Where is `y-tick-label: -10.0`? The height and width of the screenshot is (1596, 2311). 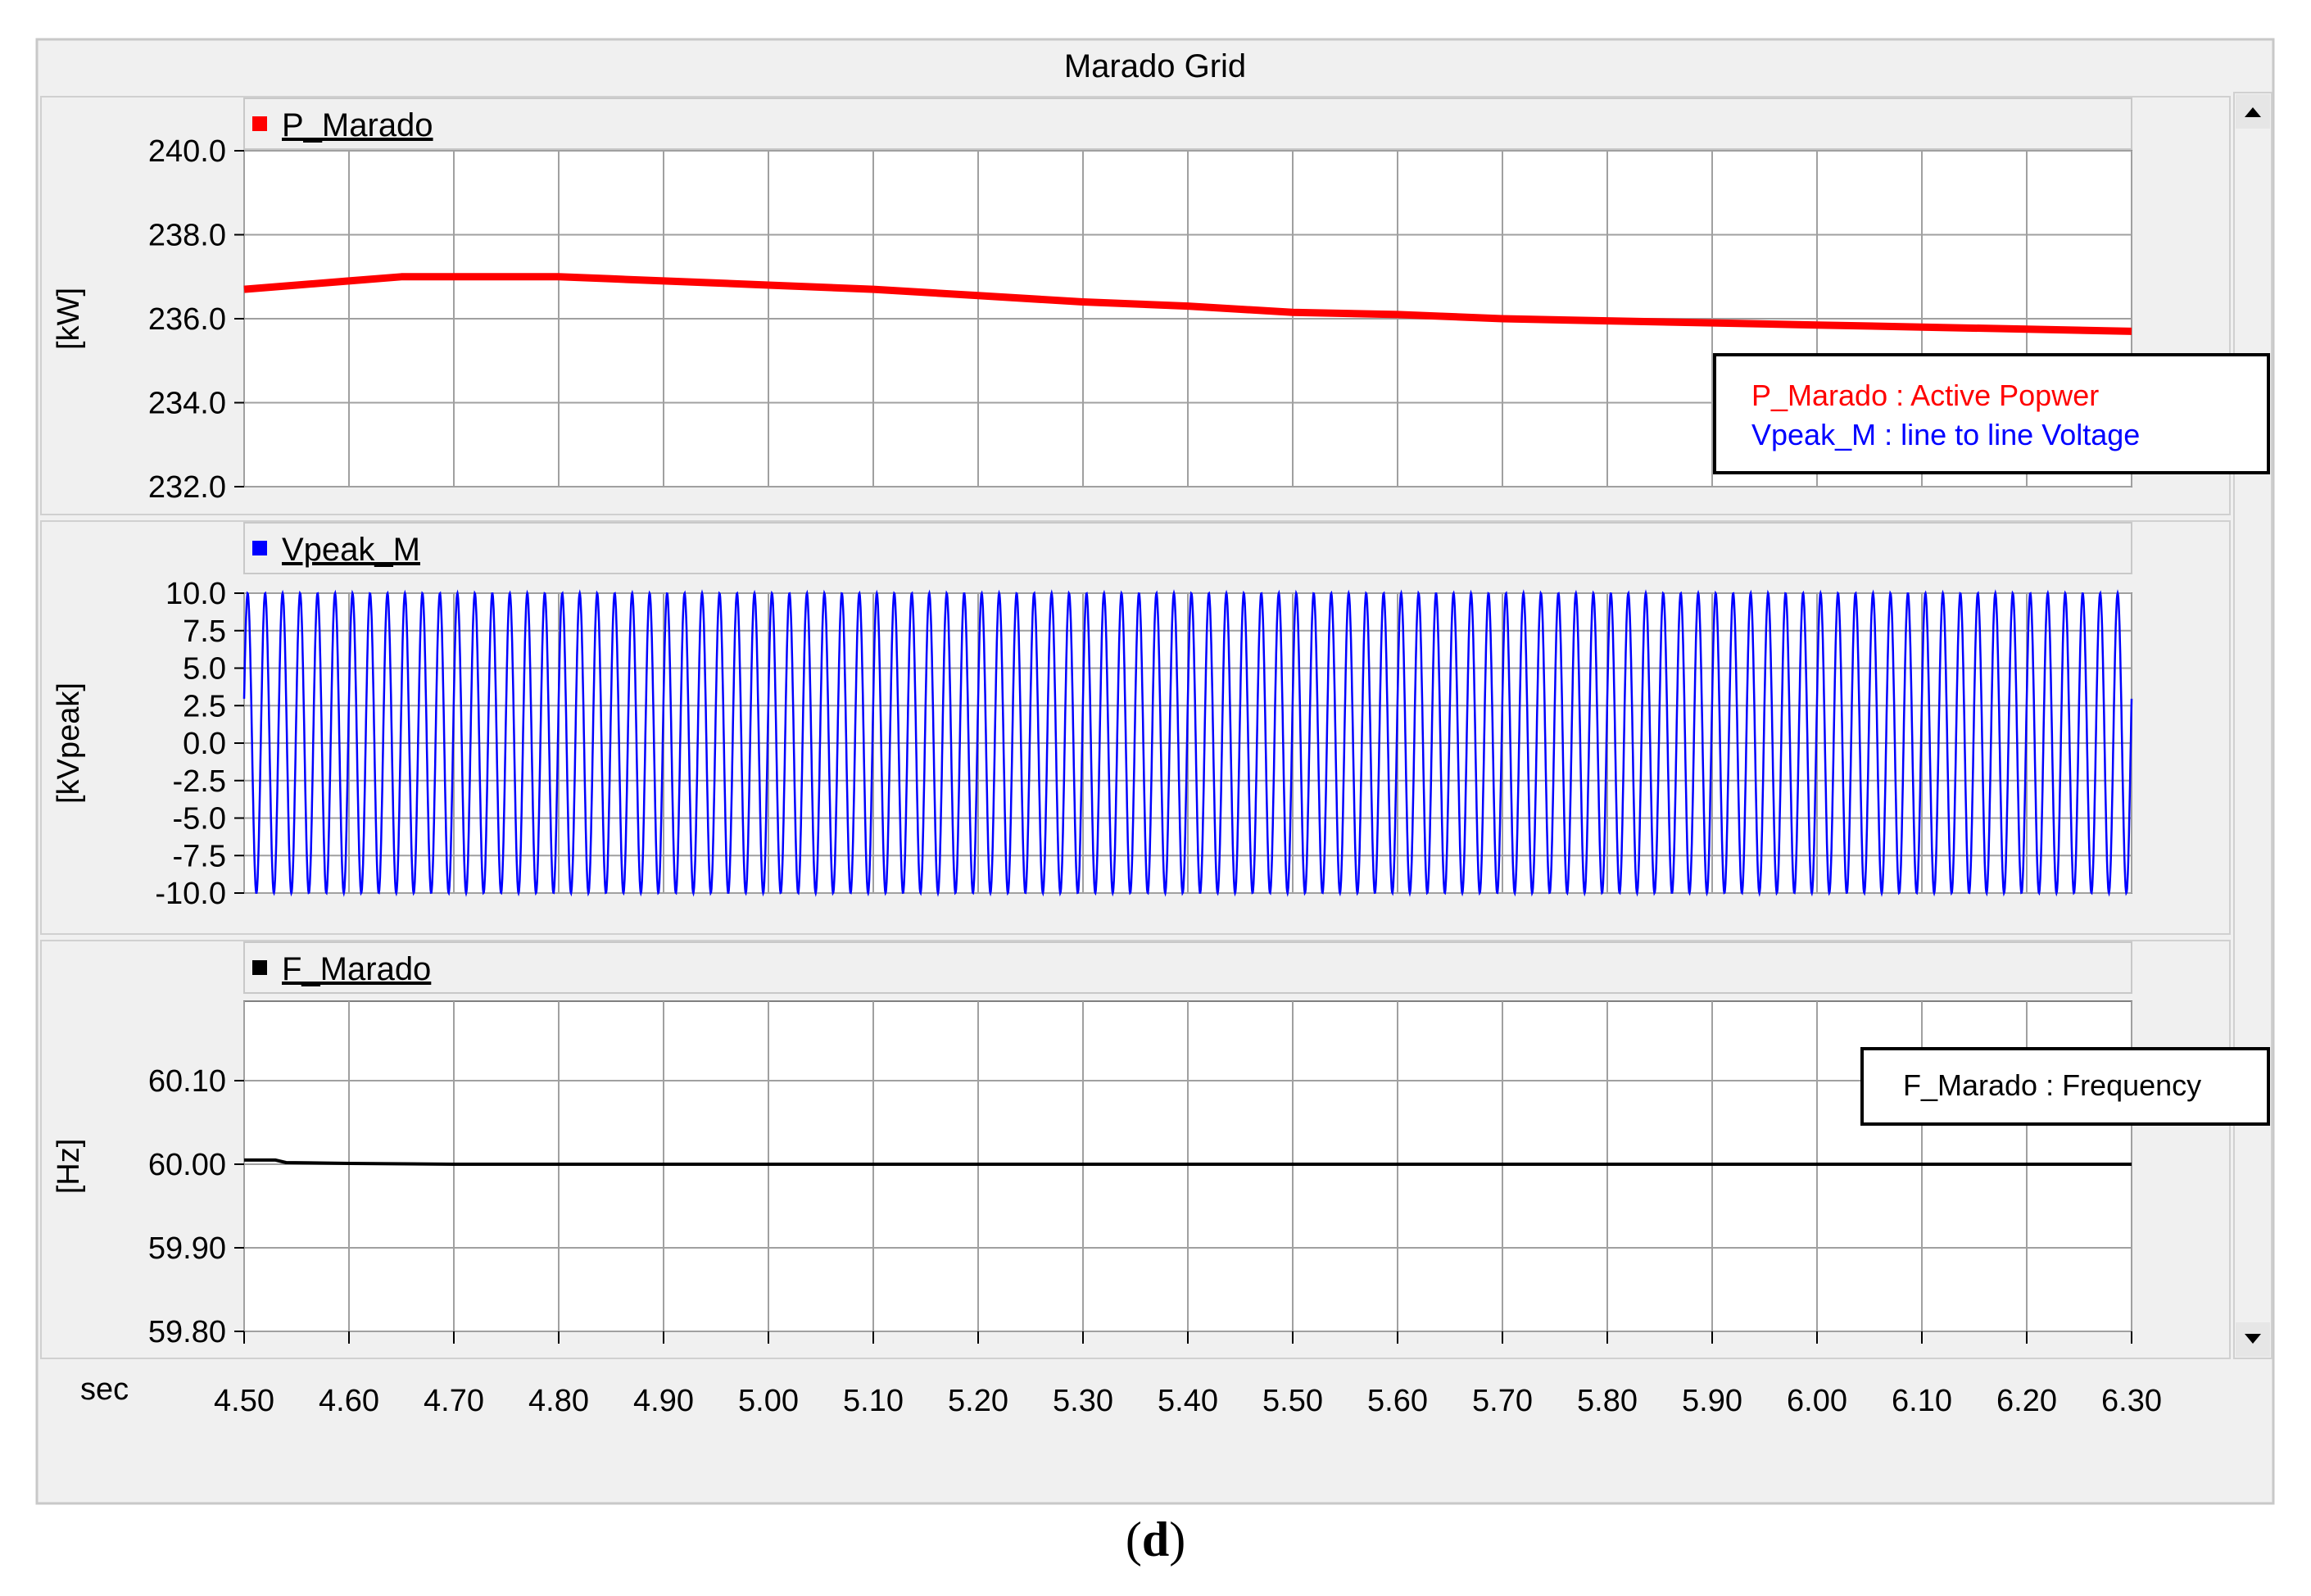
y-tick-label: -10.0 is located at coordinates (191, 894).